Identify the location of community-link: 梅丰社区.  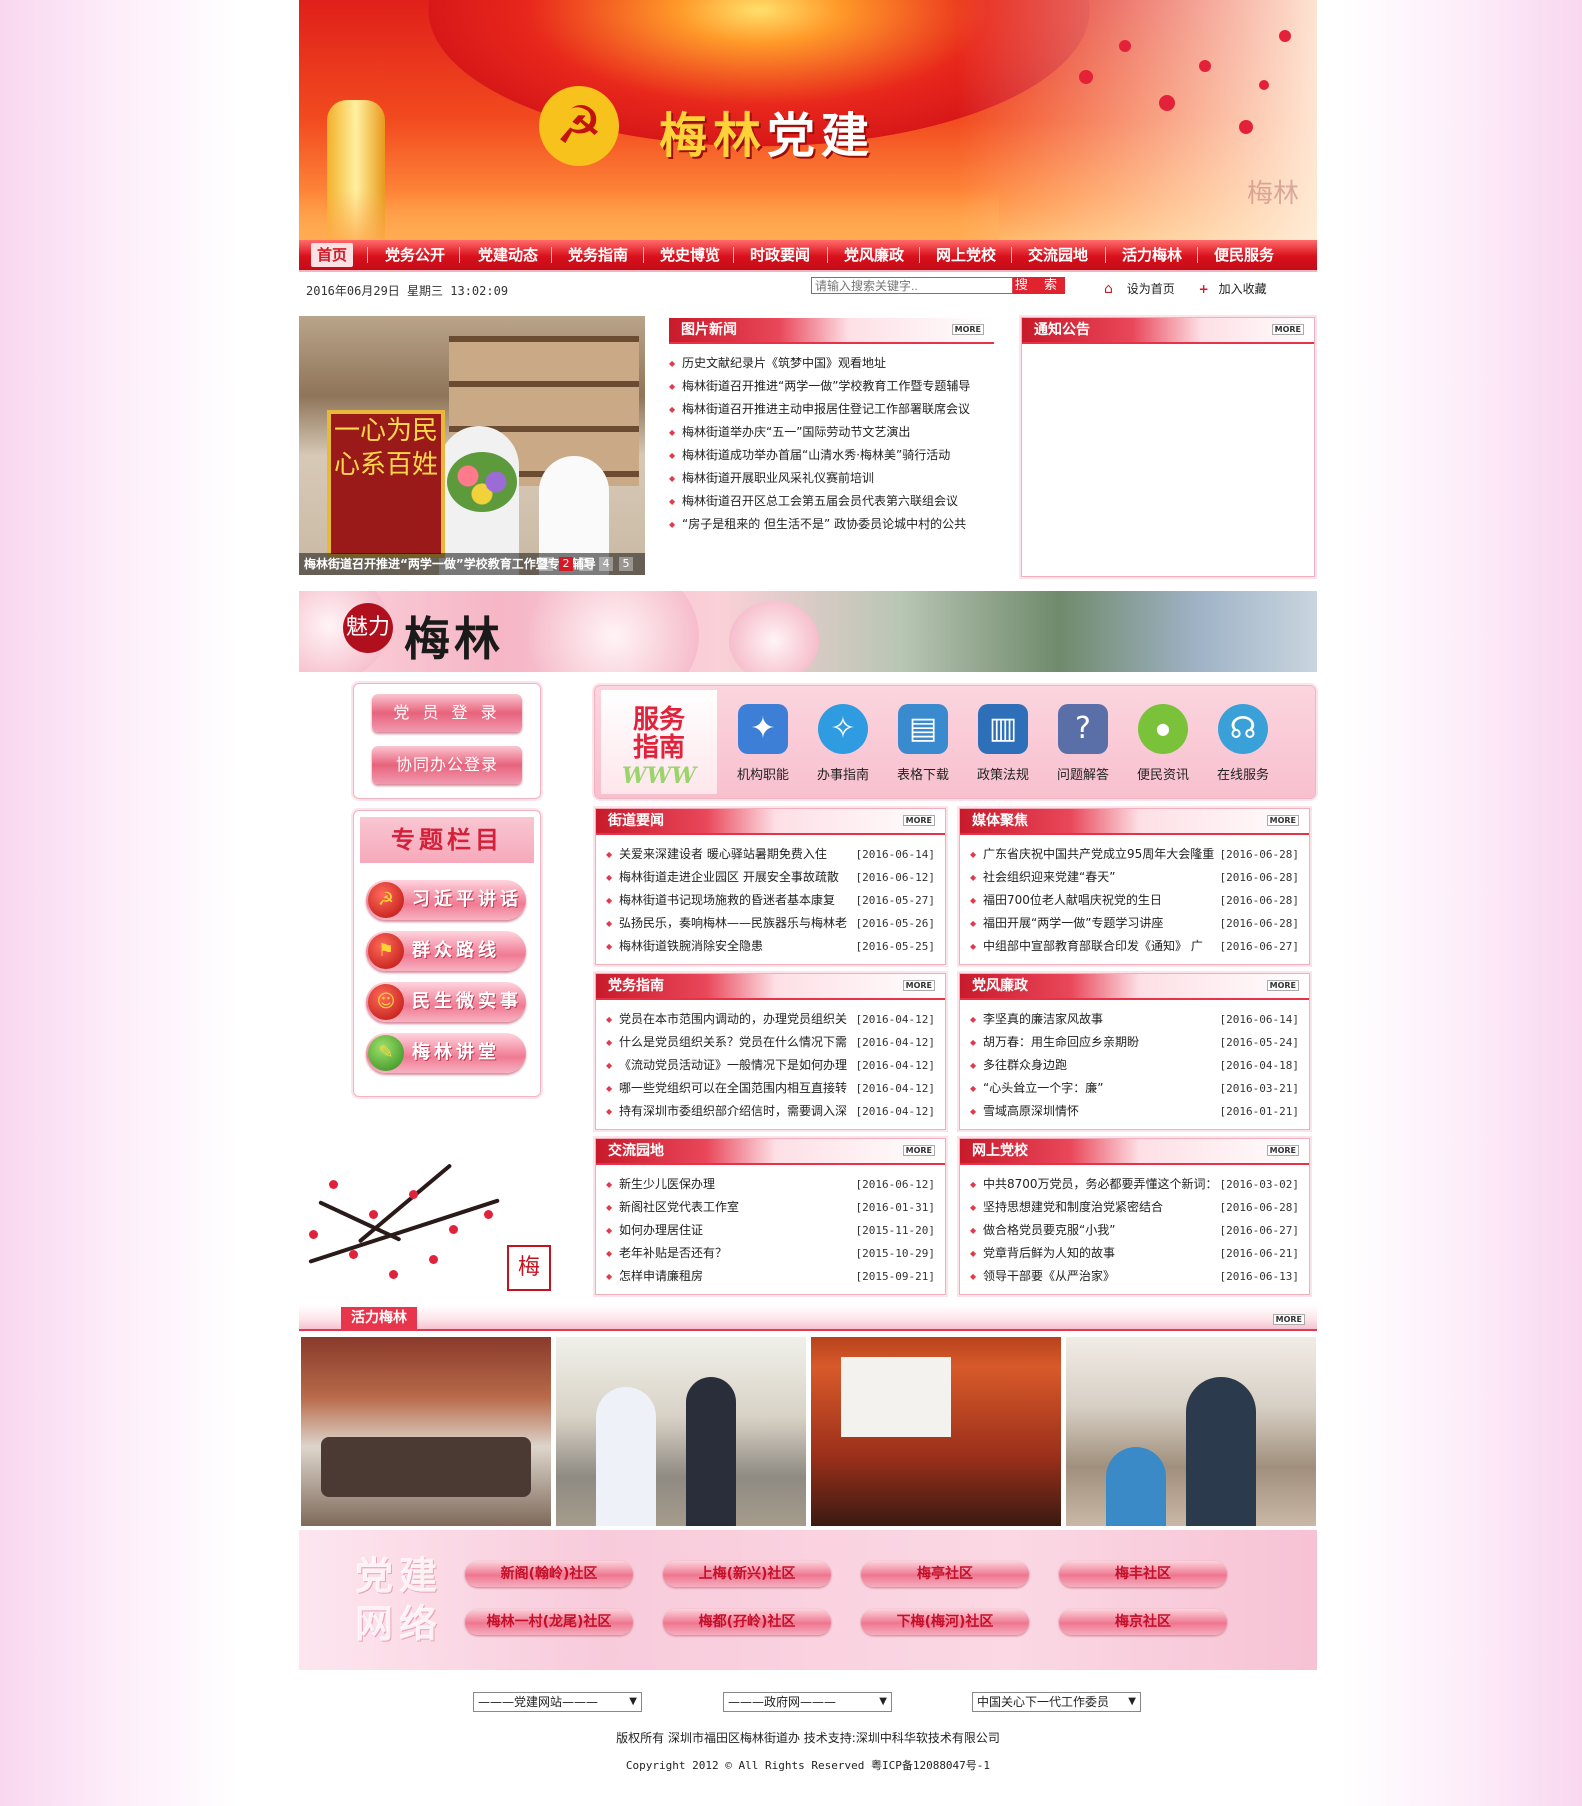
(1143, 1574).